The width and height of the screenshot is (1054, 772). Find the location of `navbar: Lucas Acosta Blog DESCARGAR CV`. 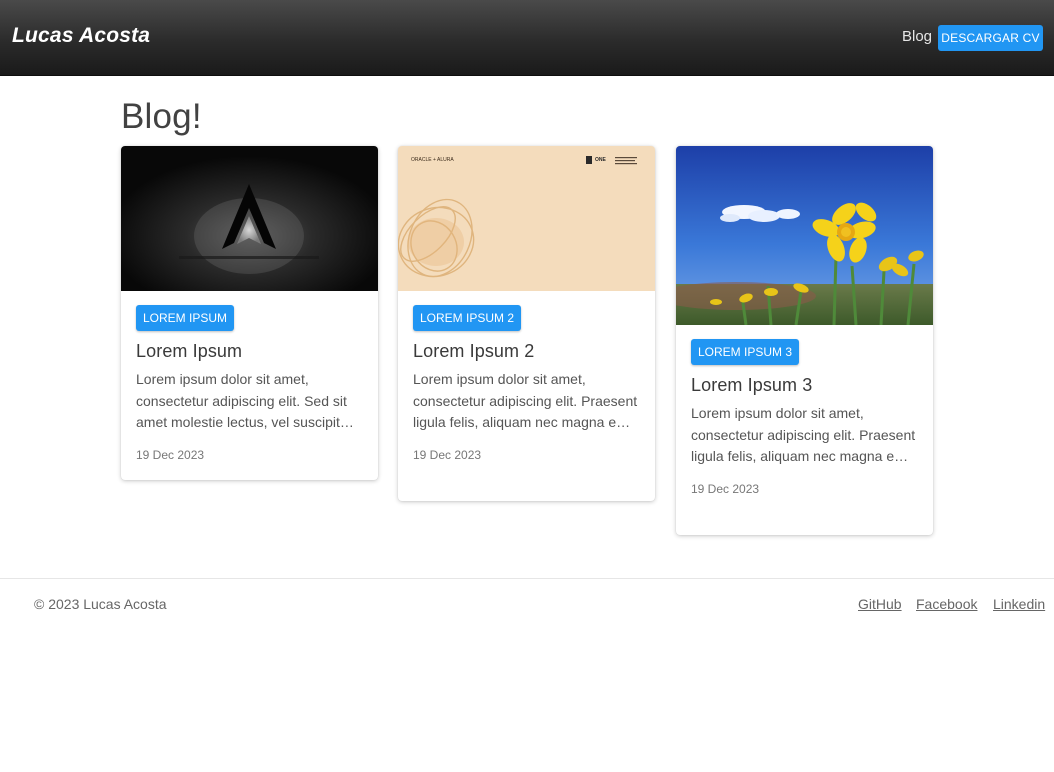

navbar: Lucas Acosta Blog DESCARGAR CV is located at coordinates (527, 38).